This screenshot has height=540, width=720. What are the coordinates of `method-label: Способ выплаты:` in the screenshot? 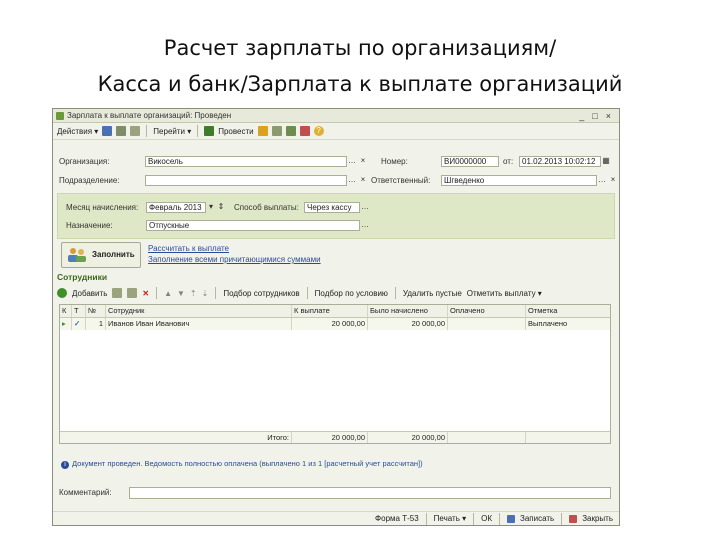 It's located at (266, 207).